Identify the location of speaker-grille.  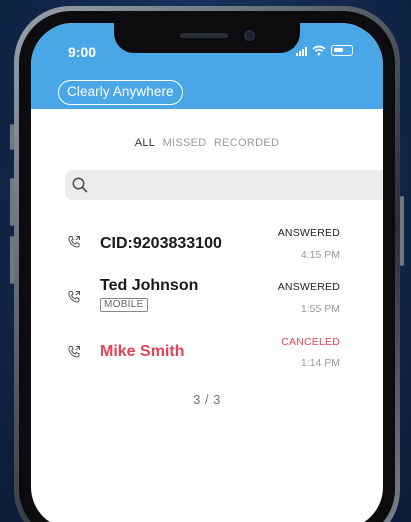
(204, 35).